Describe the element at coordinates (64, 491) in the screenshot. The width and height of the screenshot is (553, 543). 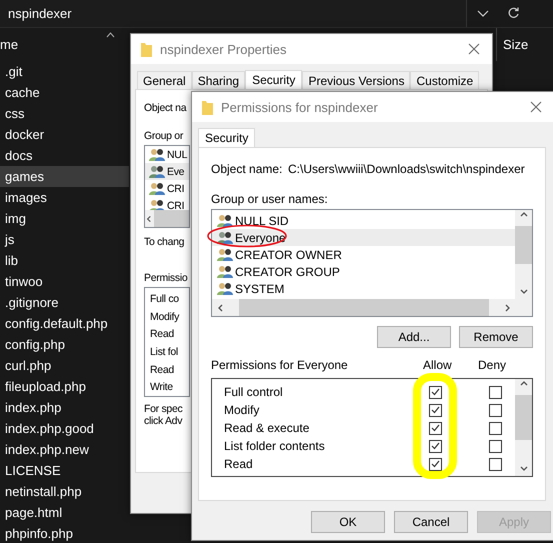
I see `file-item: netinstall.php` at that location.